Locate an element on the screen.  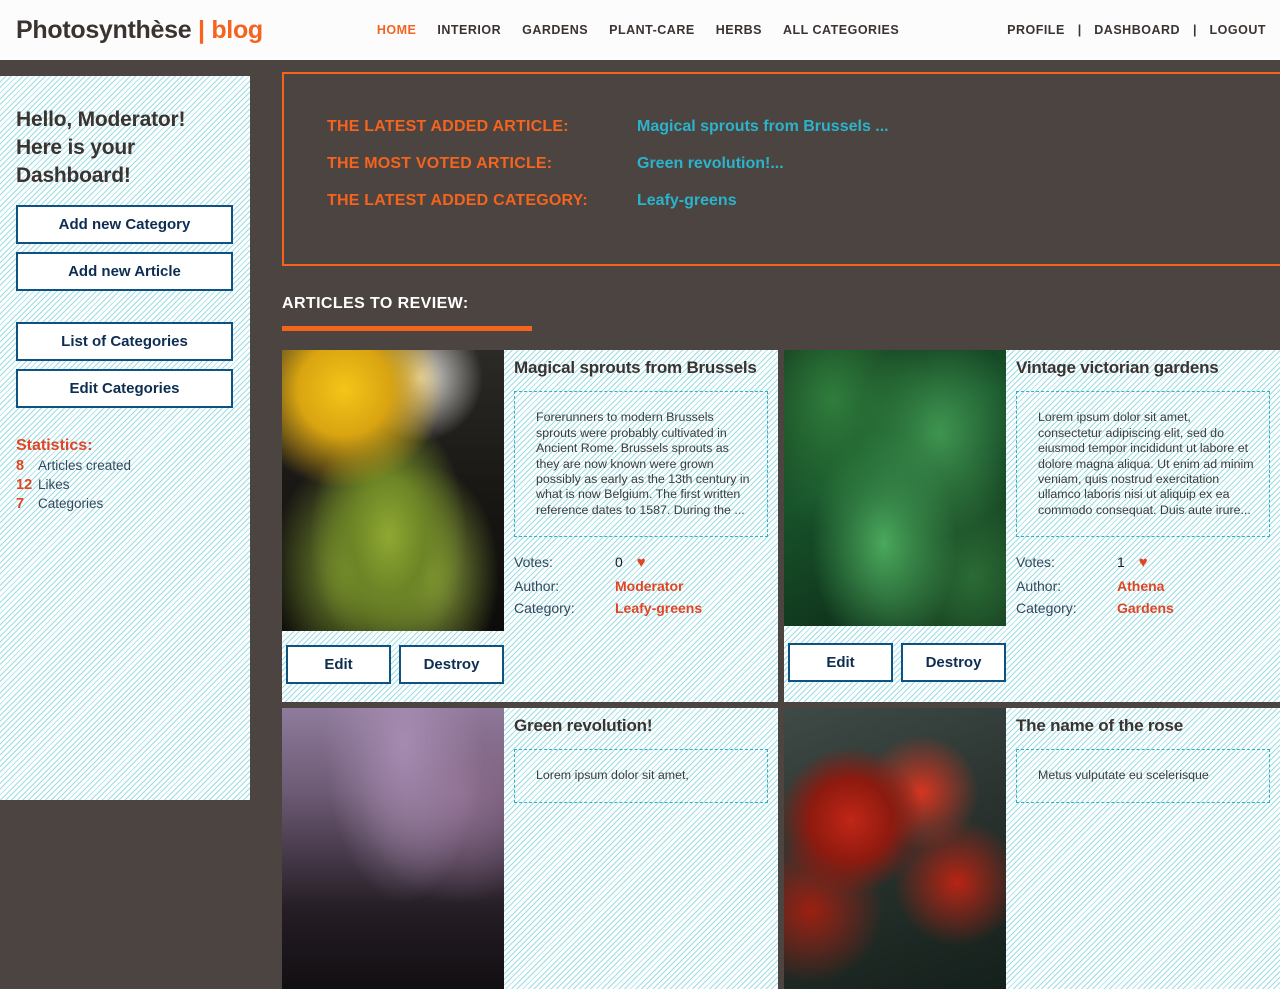
meta-row-category: Category: Gardens is located at coordinates (1143, 608).